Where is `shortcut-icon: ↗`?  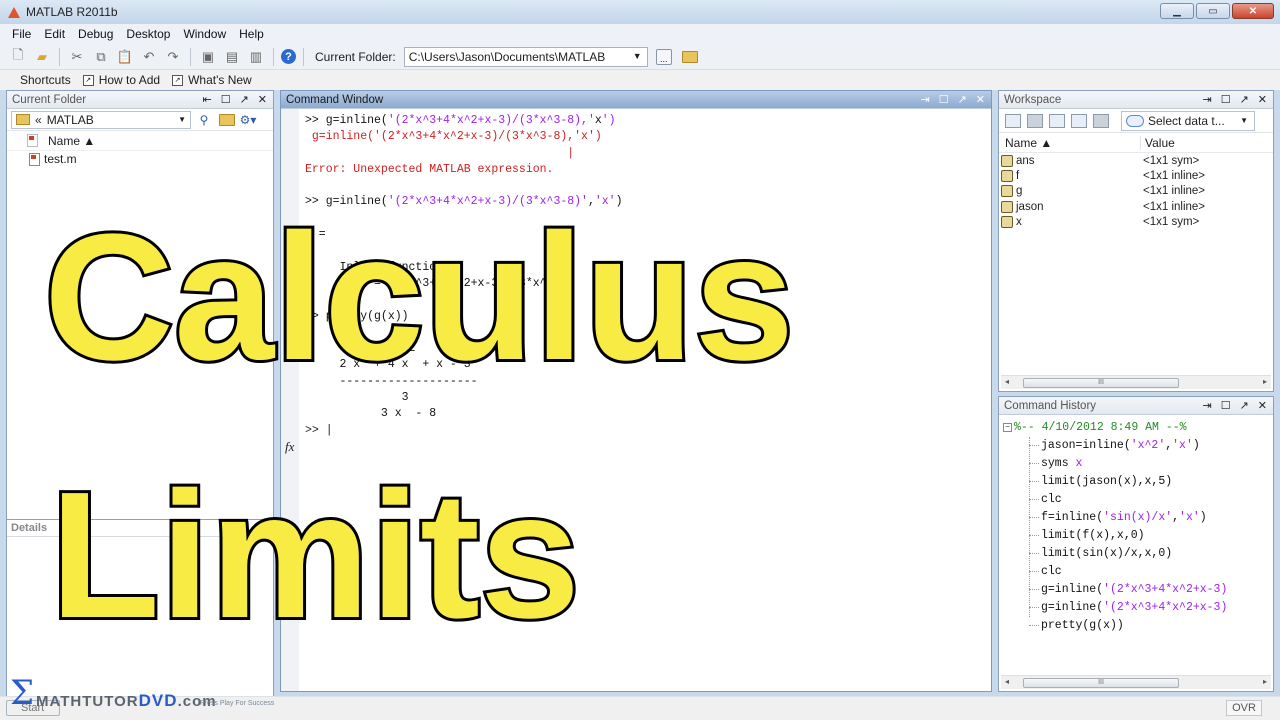
shortcut-icon: ↗ is located at coordinates (178, 80).